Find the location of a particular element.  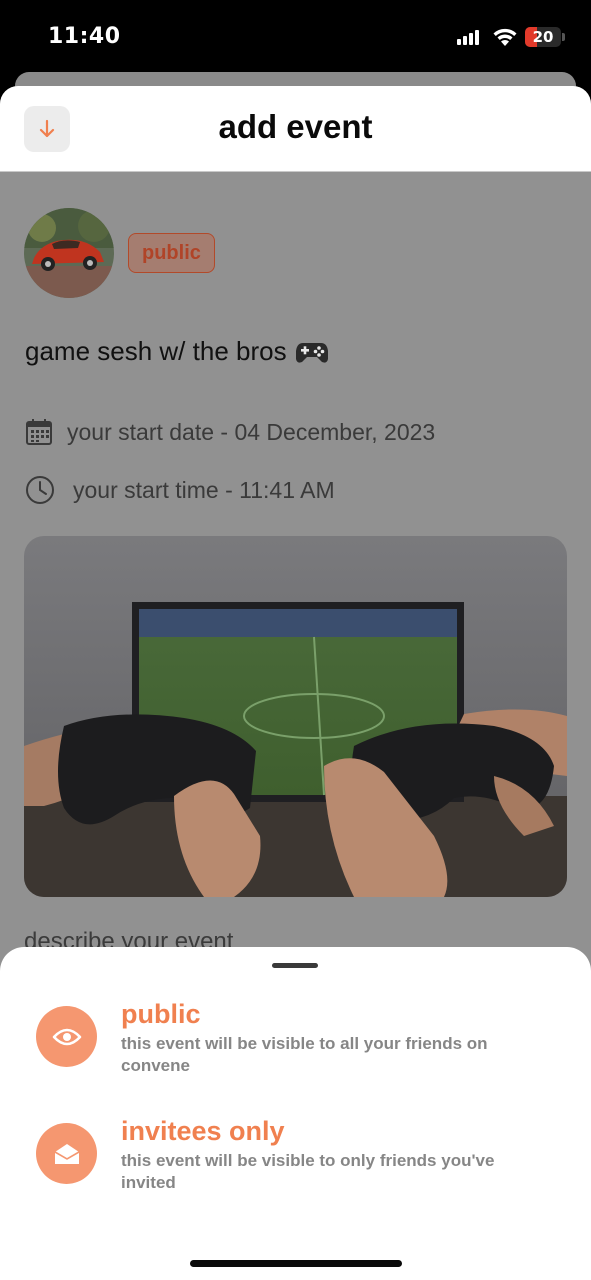

avatar is located at coordinates (69, 253).